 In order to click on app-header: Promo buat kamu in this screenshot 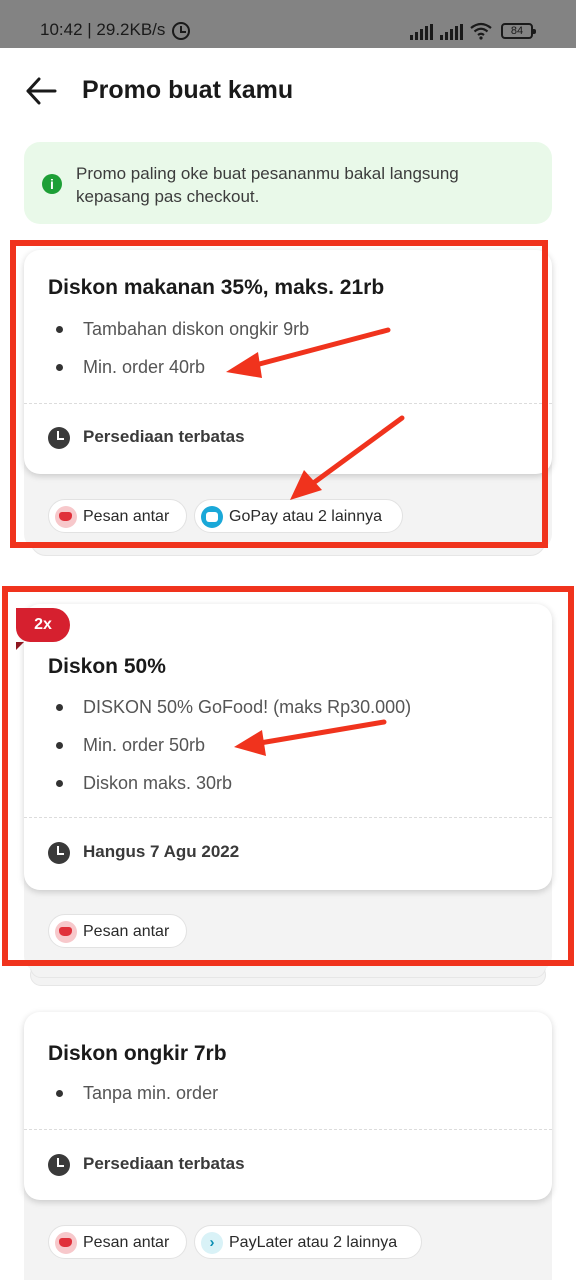, I will do `click(288, 91)`.